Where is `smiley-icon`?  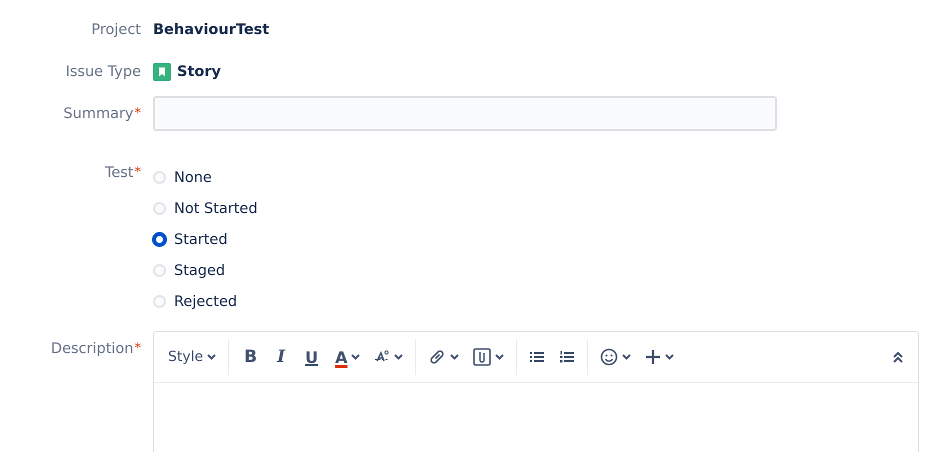
smiley-icon is located at coordinates (609, 357).